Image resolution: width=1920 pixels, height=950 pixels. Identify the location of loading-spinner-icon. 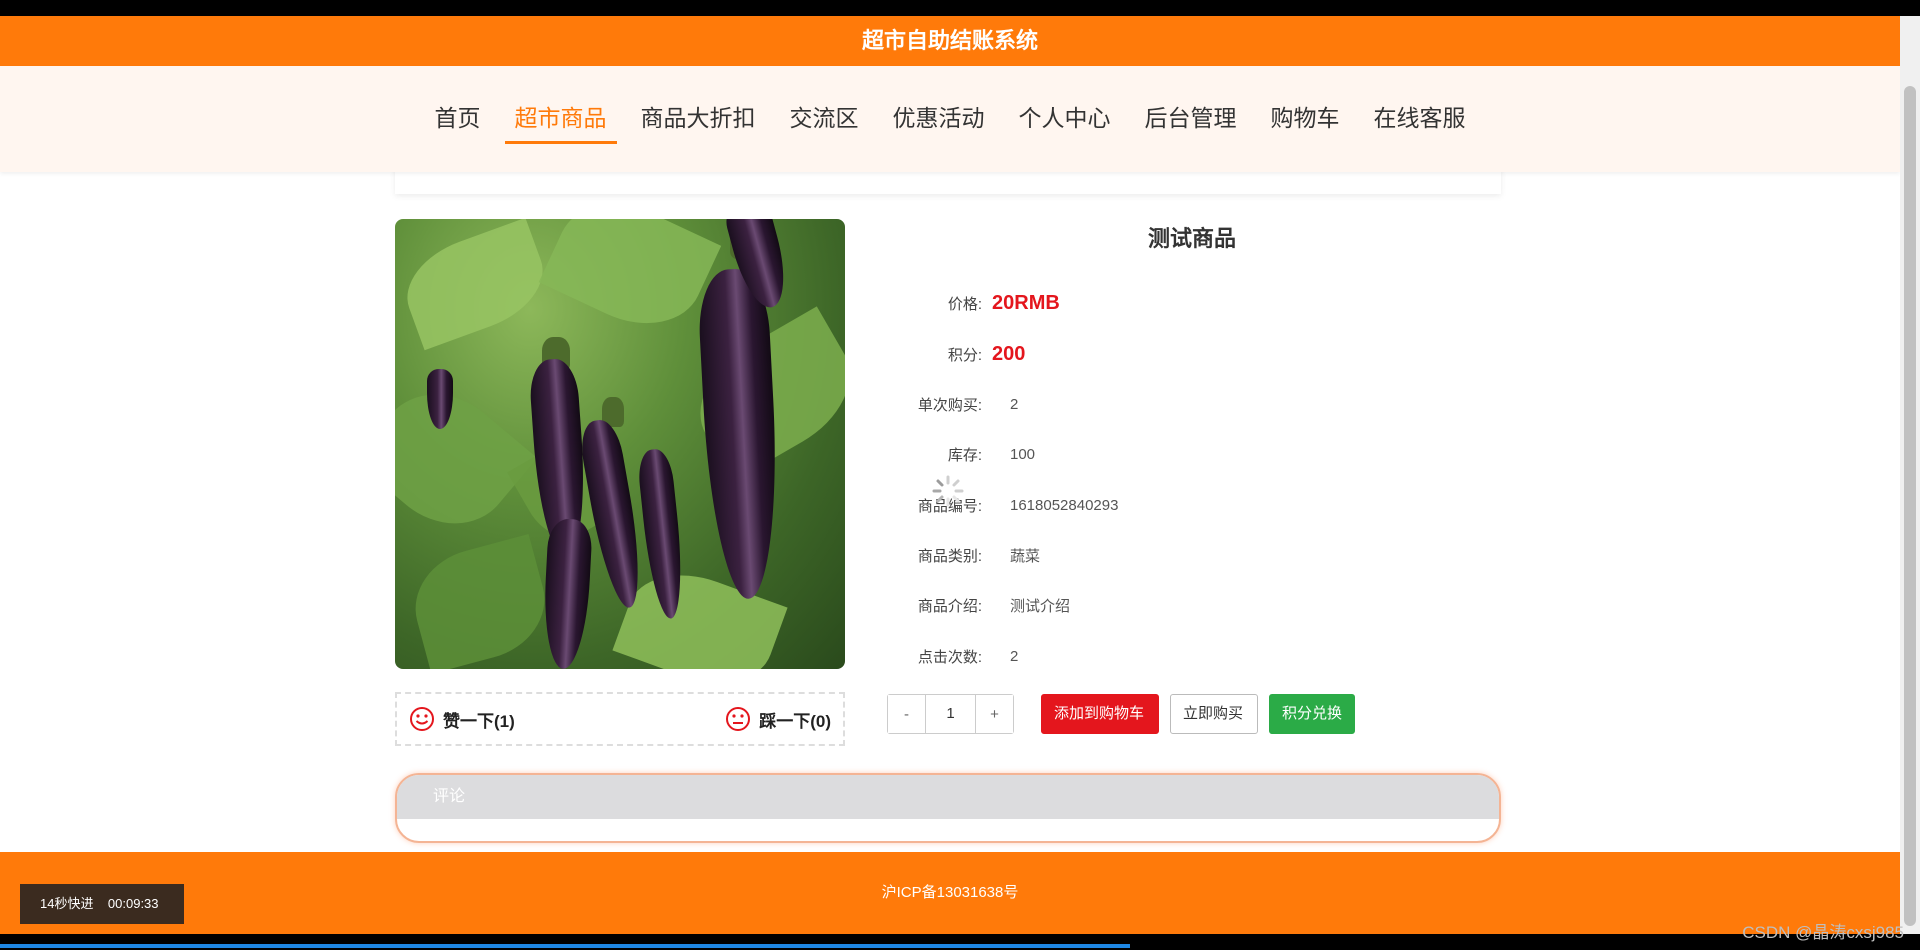
(948, 491).